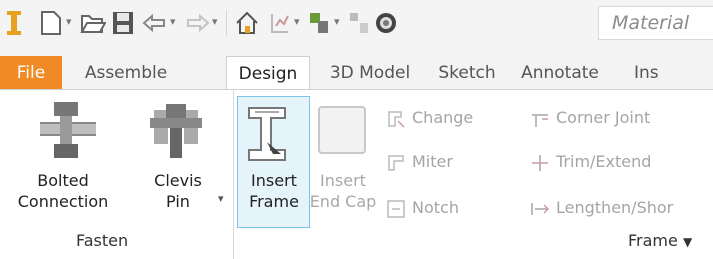 The width and height of the screenshot is (713, 259). What do you see at coordinates (653, 240) in the screenshot?
I see `frame-panel-title: Frame` at bounding box center [653, 240].